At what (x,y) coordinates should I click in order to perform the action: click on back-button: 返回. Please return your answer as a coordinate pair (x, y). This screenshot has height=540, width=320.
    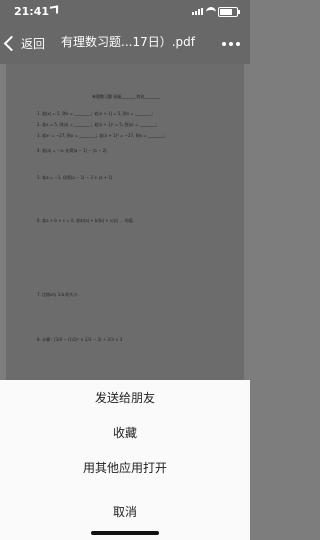
    Looking at the image, I should click on (24, 43).